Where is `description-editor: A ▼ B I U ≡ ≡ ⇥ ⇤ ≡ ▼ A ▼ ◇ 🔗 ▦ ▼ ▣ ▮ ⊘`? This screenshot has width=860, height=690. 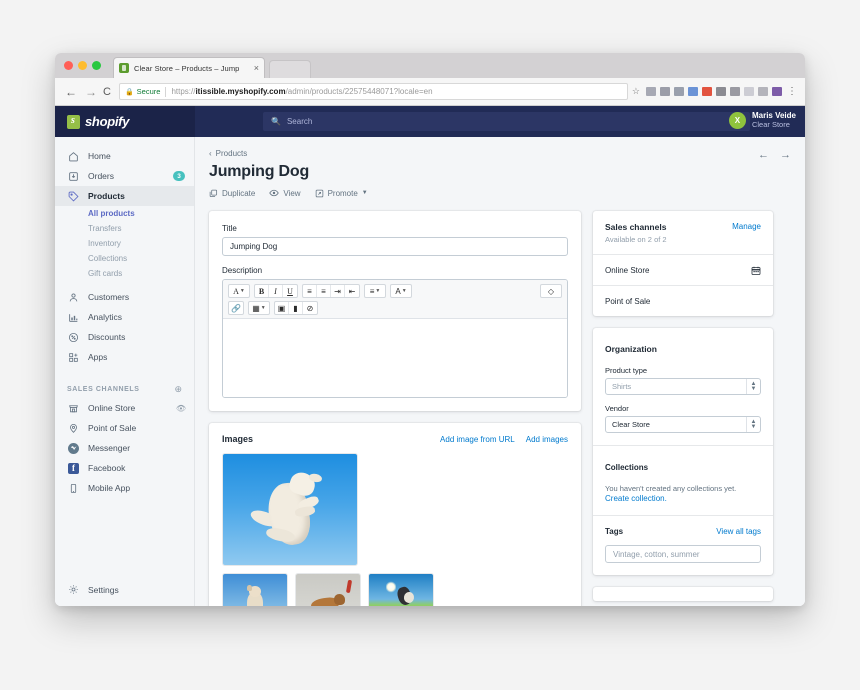 description-editor: A ▼ B I U ≡ ≡ ⇥ ⇤ ≡ ▼ A ▼ ◇ 🔗 ▦ ▼ ▣ ▮ ⊘ is located at coordinates (395, 338).